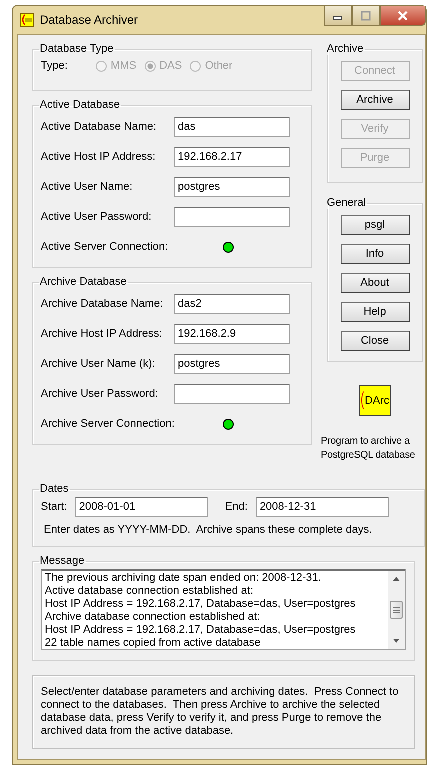 This screenshot has height=769, width=427. What do you see at coordinates (153, 617) in the screenshot?
I see `log-line: Archive database connection established at:` at bounding box center [153, 617].